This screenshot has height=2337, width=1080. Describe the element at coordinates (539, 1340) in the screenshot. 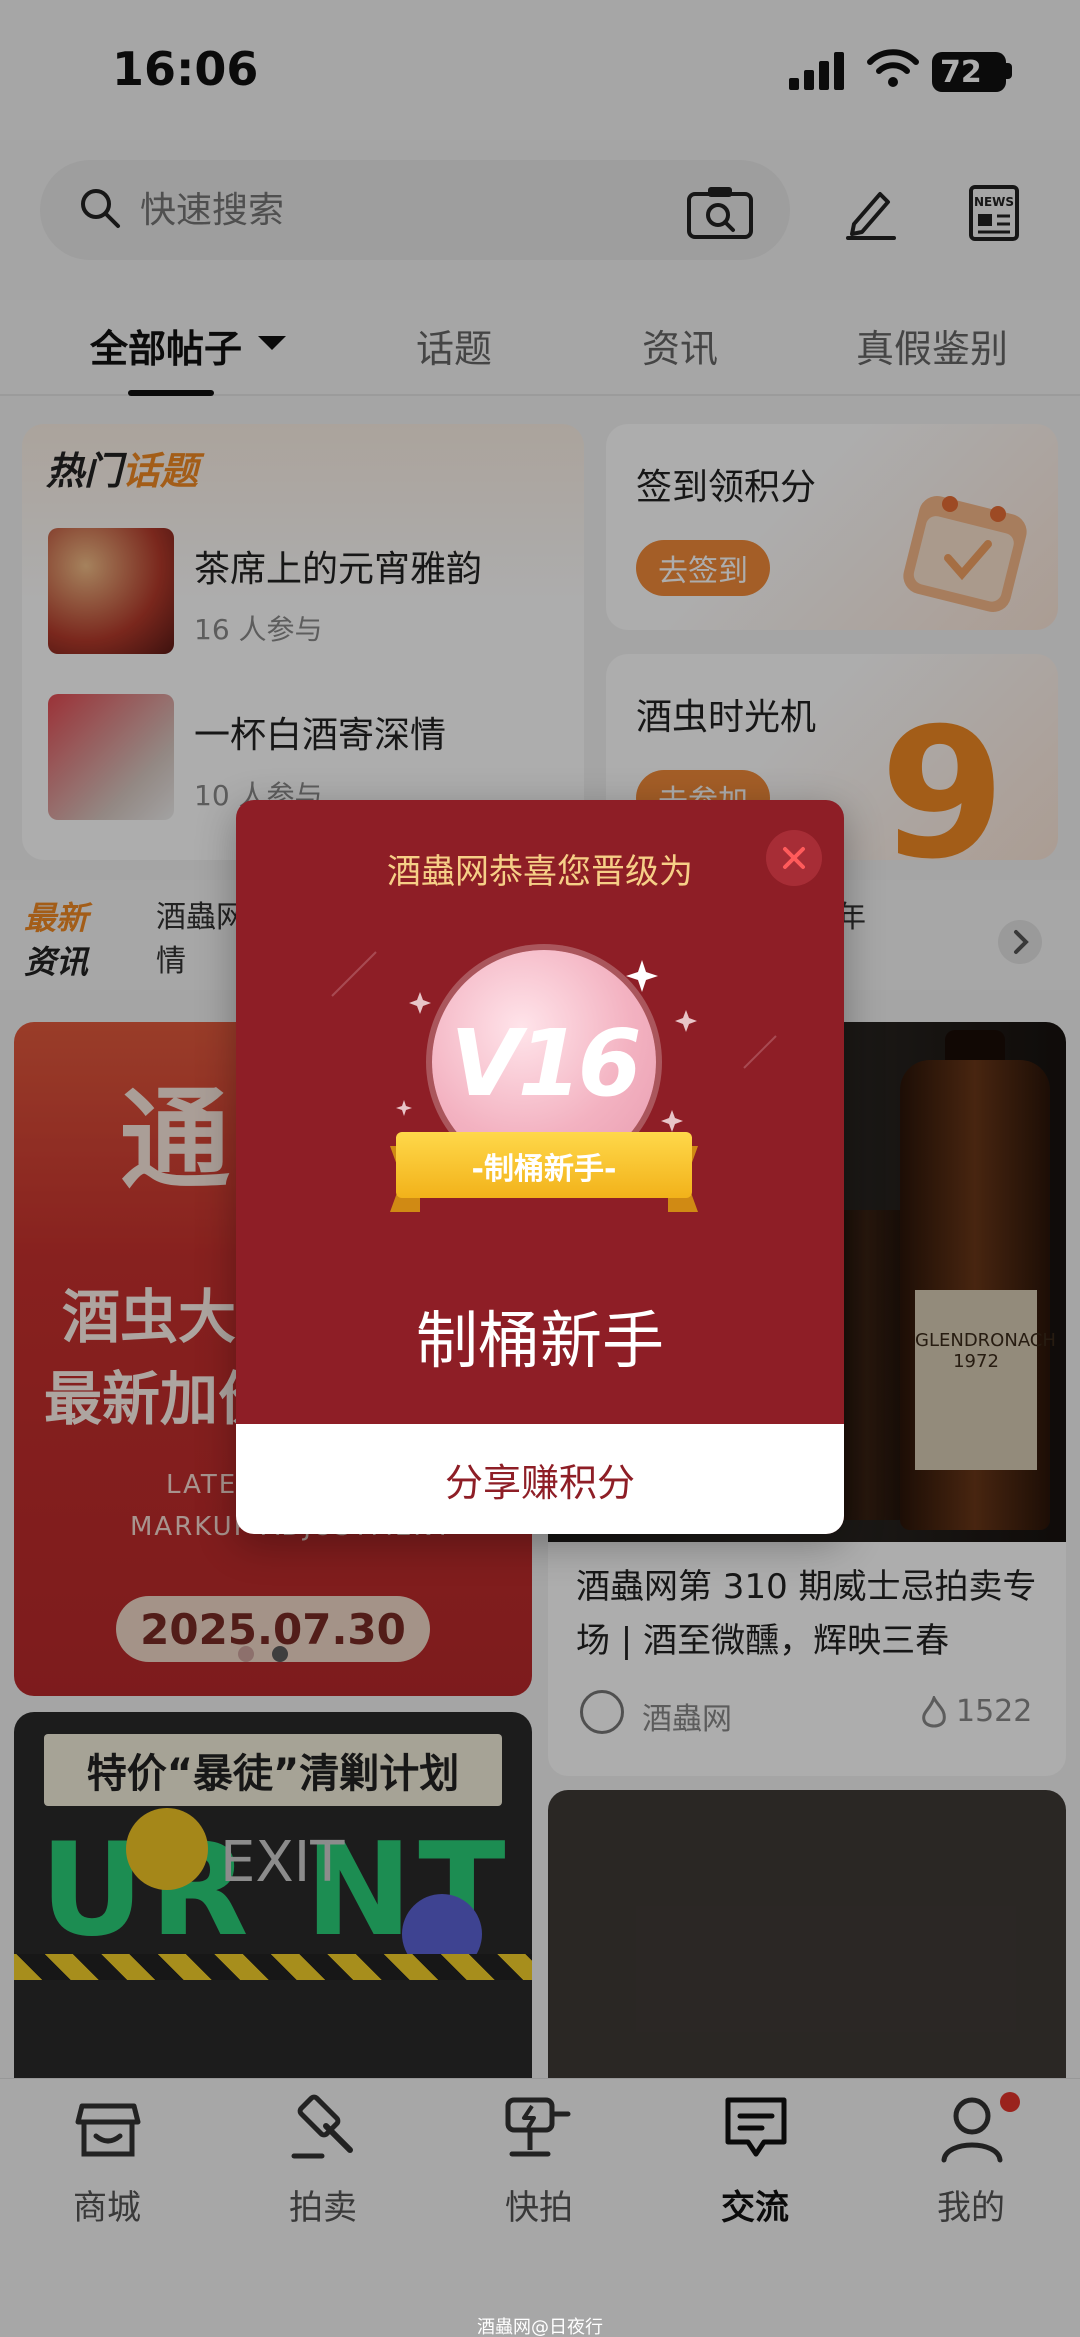

I see `level-name: 制桶新手` at that location.